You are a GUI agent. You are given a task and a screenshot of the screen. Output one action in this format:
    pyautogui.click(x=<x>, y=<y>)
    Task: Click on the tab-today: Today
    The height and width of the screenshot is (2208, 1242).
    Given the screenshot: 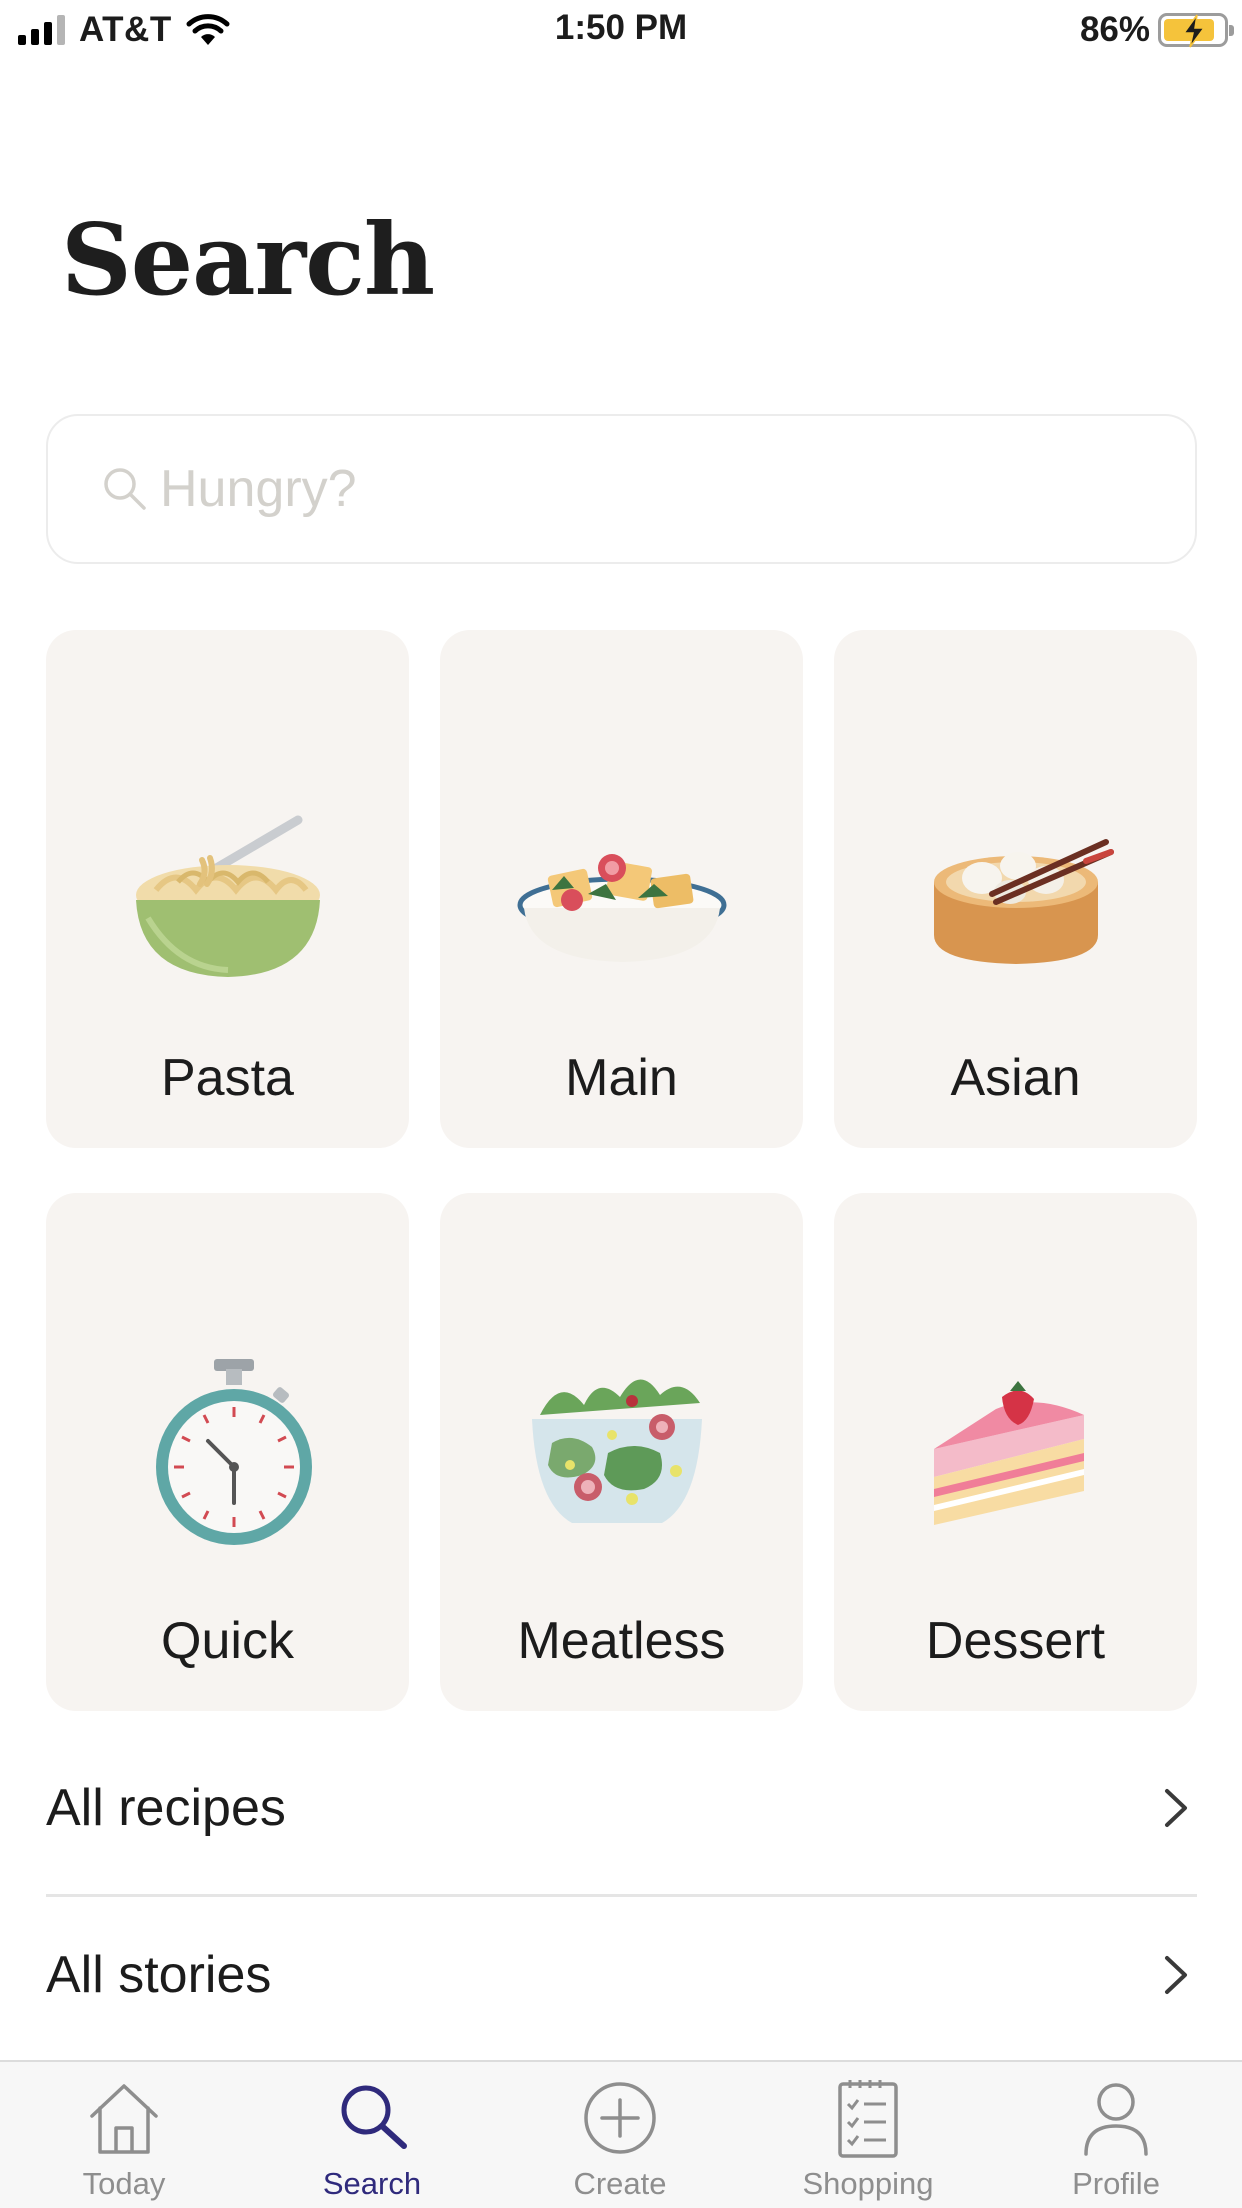 What is the action you would take?
    pyautogui.click(x=124, y=2141)
    